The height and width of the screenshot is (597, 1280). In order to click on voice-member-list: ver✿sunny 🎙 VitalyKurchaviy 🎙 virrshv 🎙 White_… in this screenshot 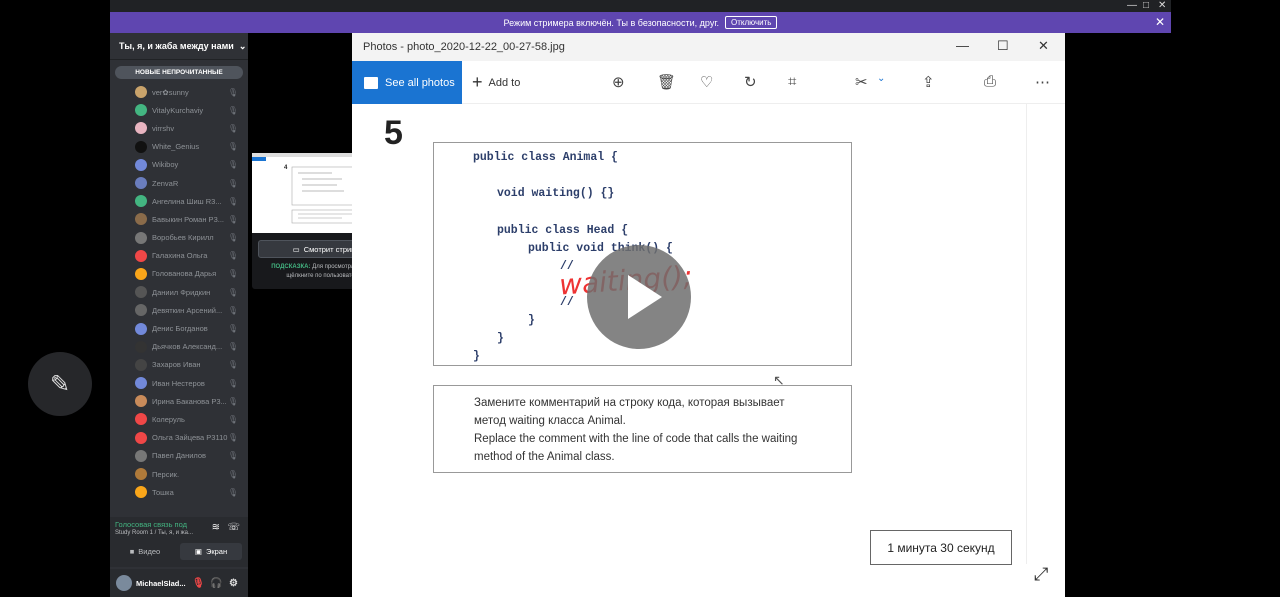, I will do `click(179, 292)`.